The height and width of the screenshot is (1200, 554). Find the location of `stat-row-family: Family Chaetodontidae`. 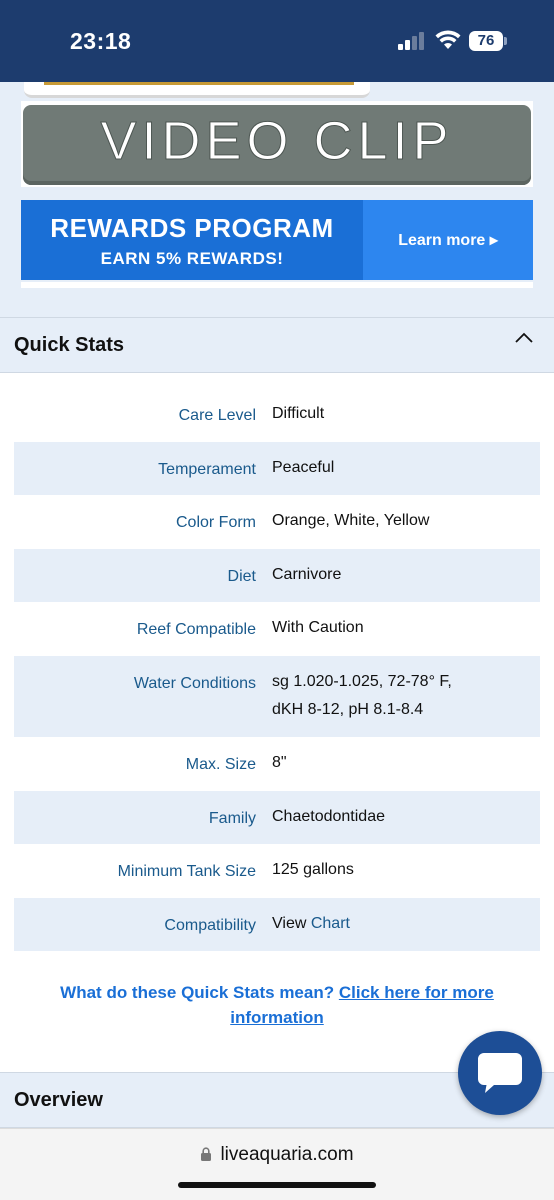

stat-row-family: Family Chaetodontidae is located at coordinates (277, 817).